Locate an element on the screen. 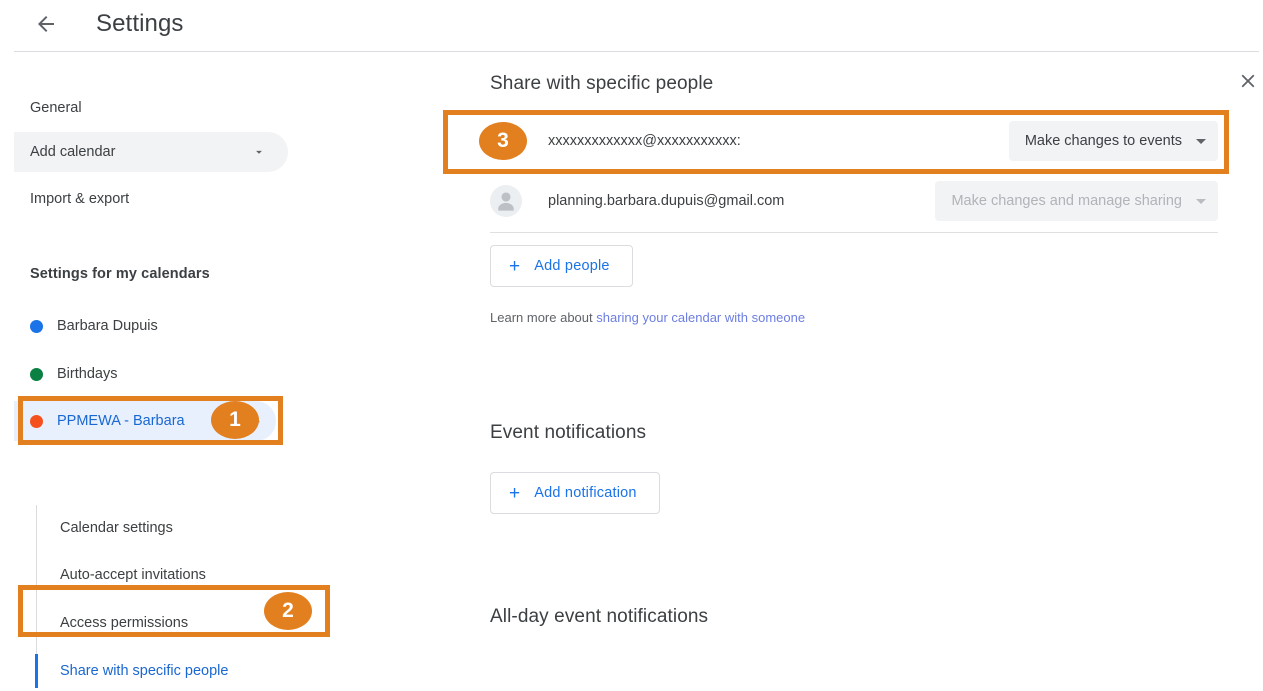 The width and height of the screenshot is (1263, 691). sidebar-subitem-calendar-settings: Calendar settings is located at coordinates (163, 528).